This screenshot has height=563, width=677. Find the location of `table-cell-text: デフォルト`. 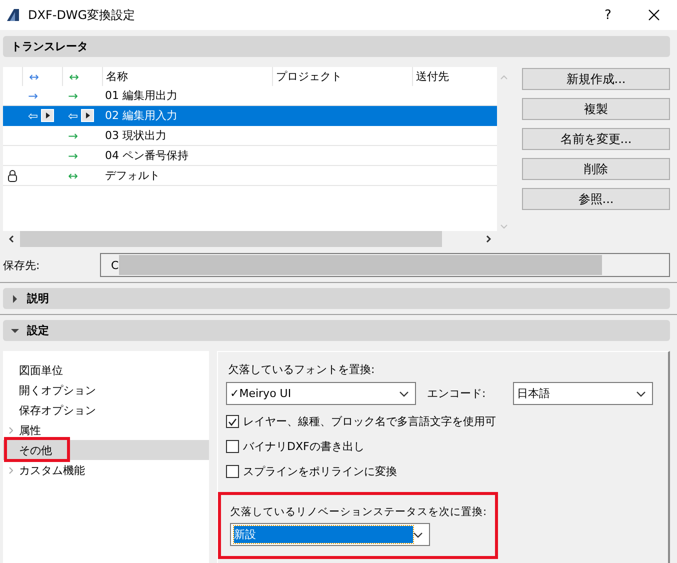

table-cell-text: デフォルト is located at coordinates (132, 176).